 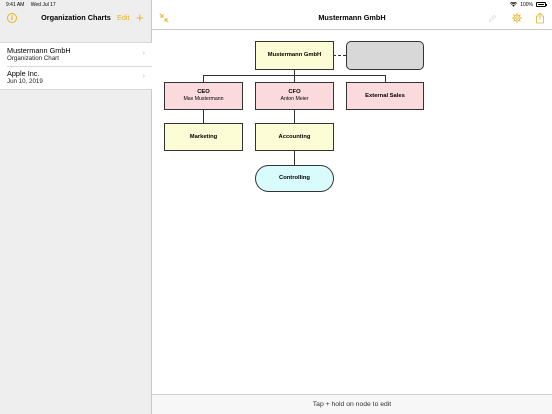 I want to click on node-marketing: Marketing, so click(x=203, y=137).